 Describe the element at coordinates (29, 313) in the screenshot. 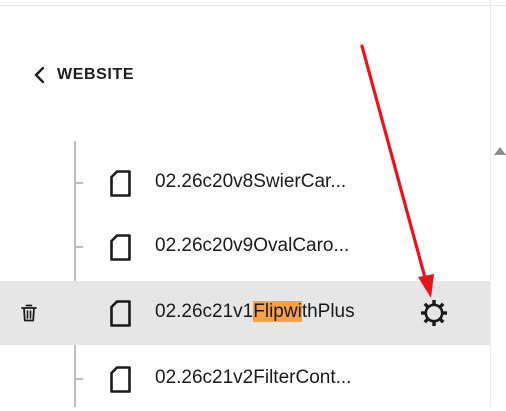

I see `trash-icon` at that location.